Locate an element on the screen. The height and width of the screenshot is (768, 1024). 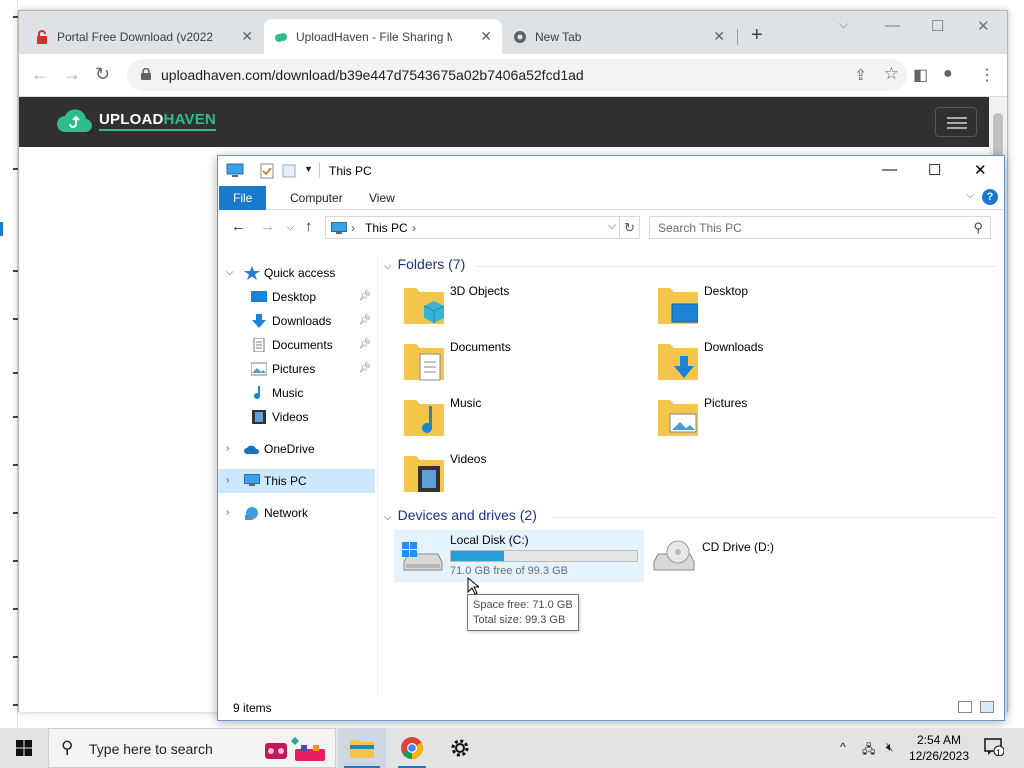
folder-pictures: Pictures is located at coordinates (778, 420).